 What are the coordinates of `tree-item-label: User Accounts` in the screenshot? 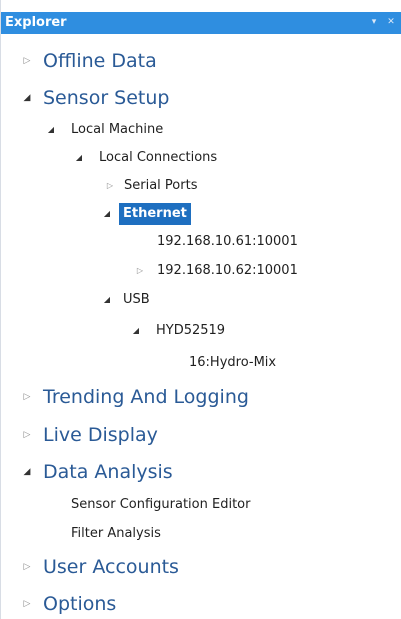 It's located at (111, 567).